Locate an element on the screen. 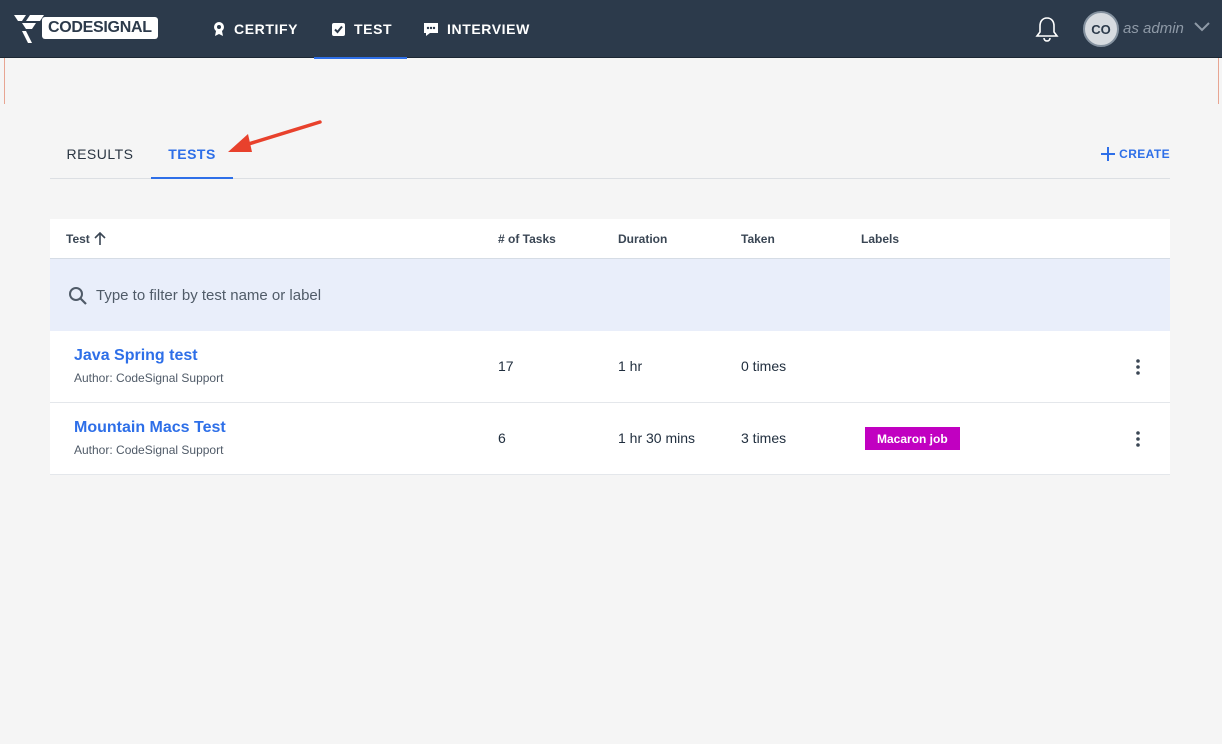 The width and height of the screenshot is (1222, 744). filter-row is located at coordinates (610, 295).